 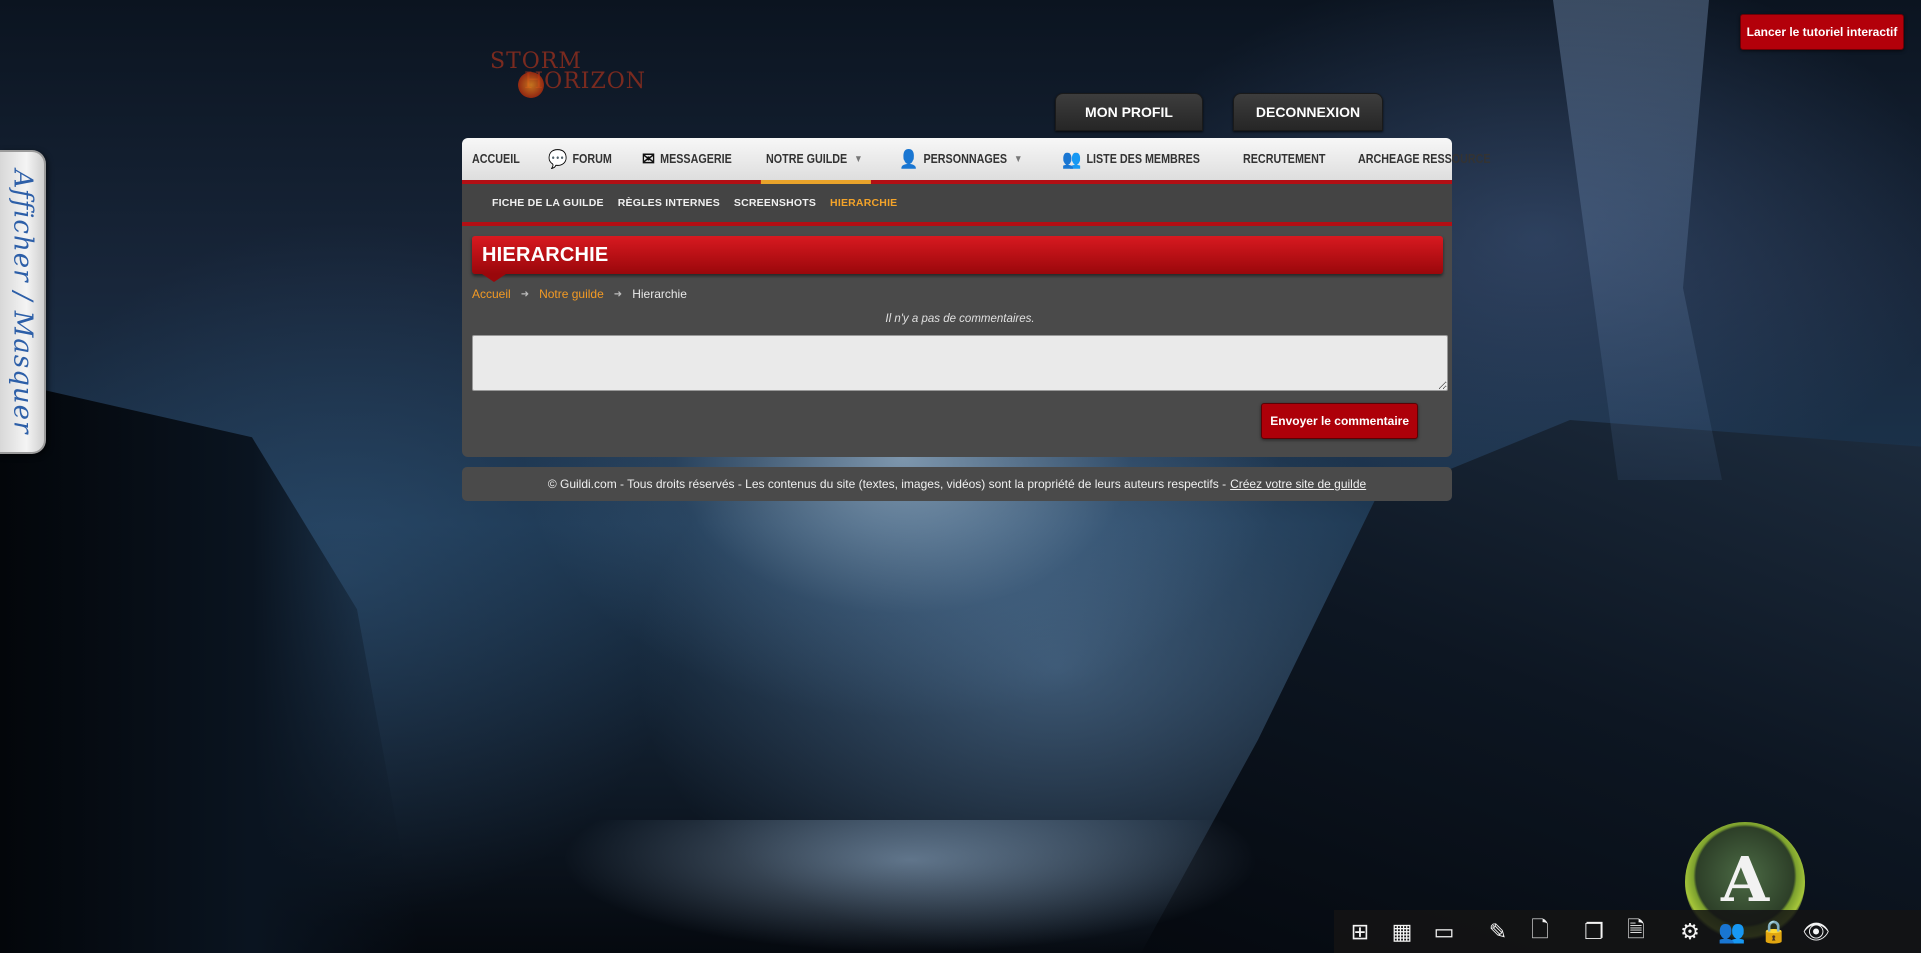 What do you see at coordinates (908, 158) in the screenshot?
I see `user-icon: 👤` at bounding box center [908, 158].